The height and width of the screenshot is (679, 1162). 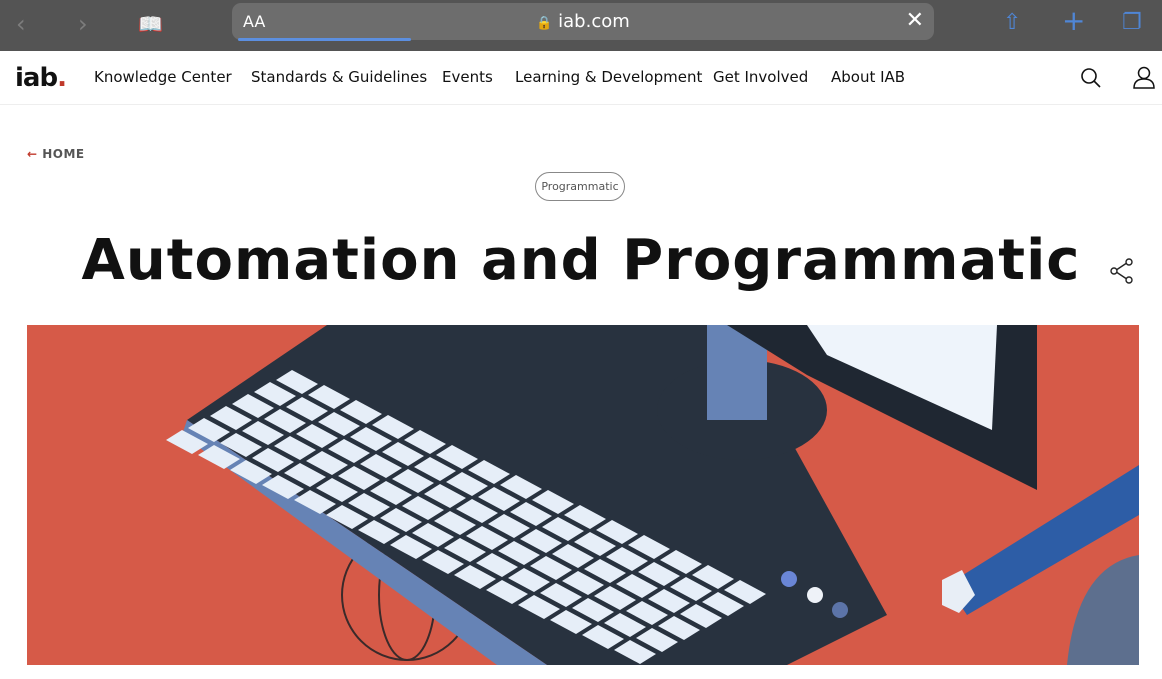 What do you see at coordinates (324, 39) in the screenshot?
I see `load-progress-bar` at bounding box center [324, 39].